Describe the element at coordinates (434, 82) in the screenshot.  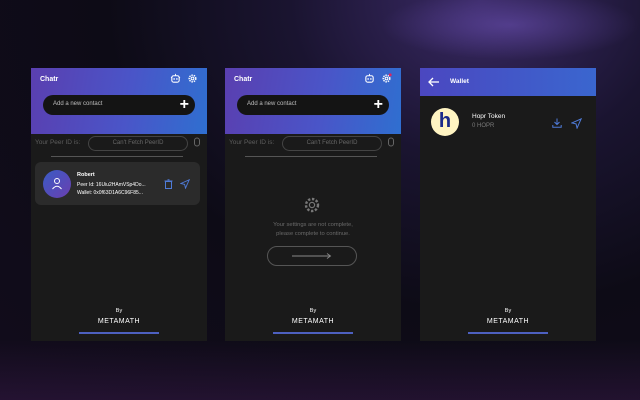
I see `back-arrow-icon` at that location.